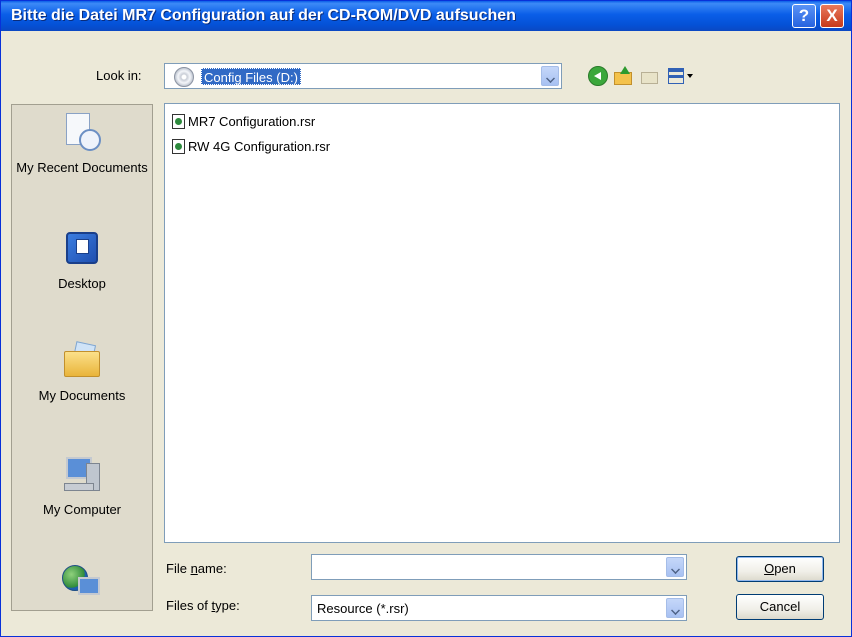 This screenshot has width=852, height=637. I want to click on cd-drive-icon, so click(184, 77).